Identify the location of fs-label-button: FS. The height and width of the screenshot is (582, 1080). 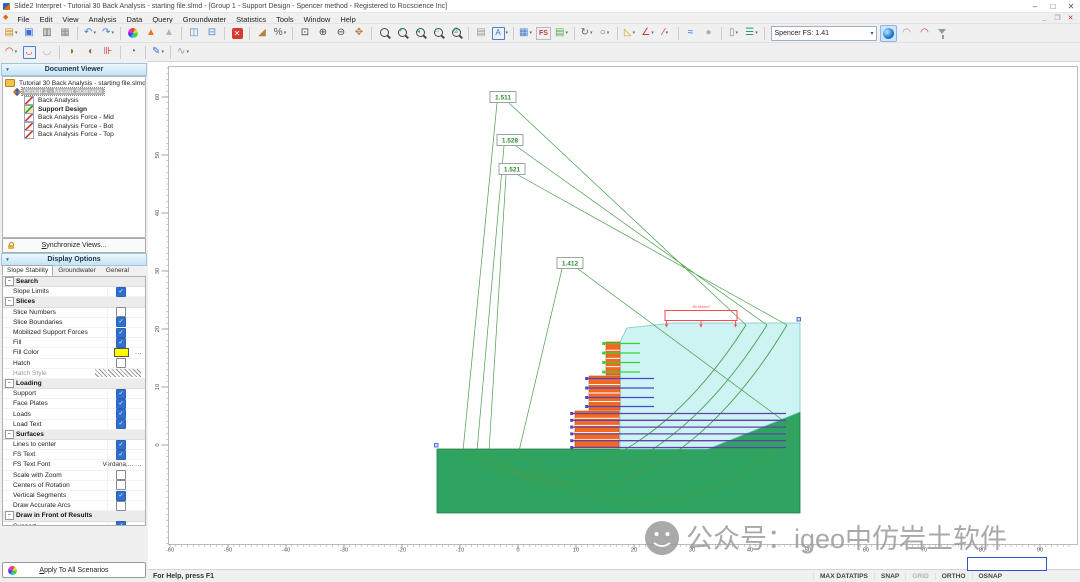
(543, 33).